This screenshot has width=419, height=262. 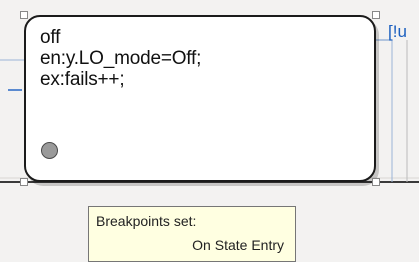 I want to click on state-entry-action: en:y.LO_mode=Off;, so click(x=121, y=58).